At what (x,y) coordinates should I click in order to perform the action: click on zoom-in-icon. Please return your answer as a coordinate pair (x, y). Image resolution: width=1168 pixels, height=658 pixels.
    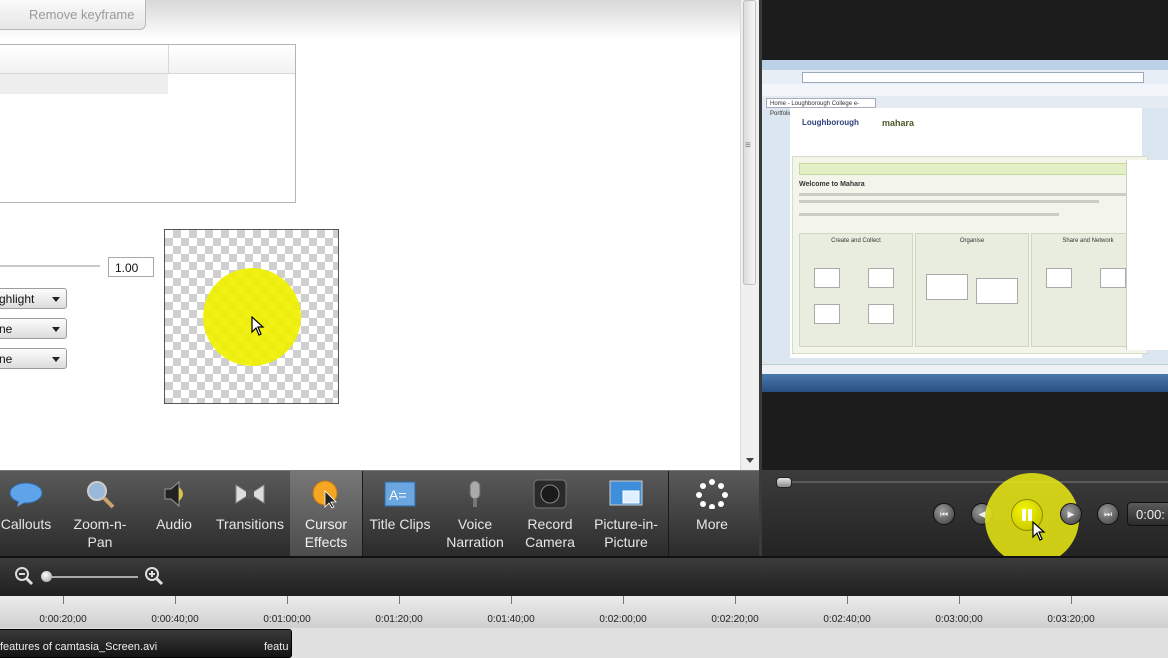
    Looking at the image, I should click on (154, 576).